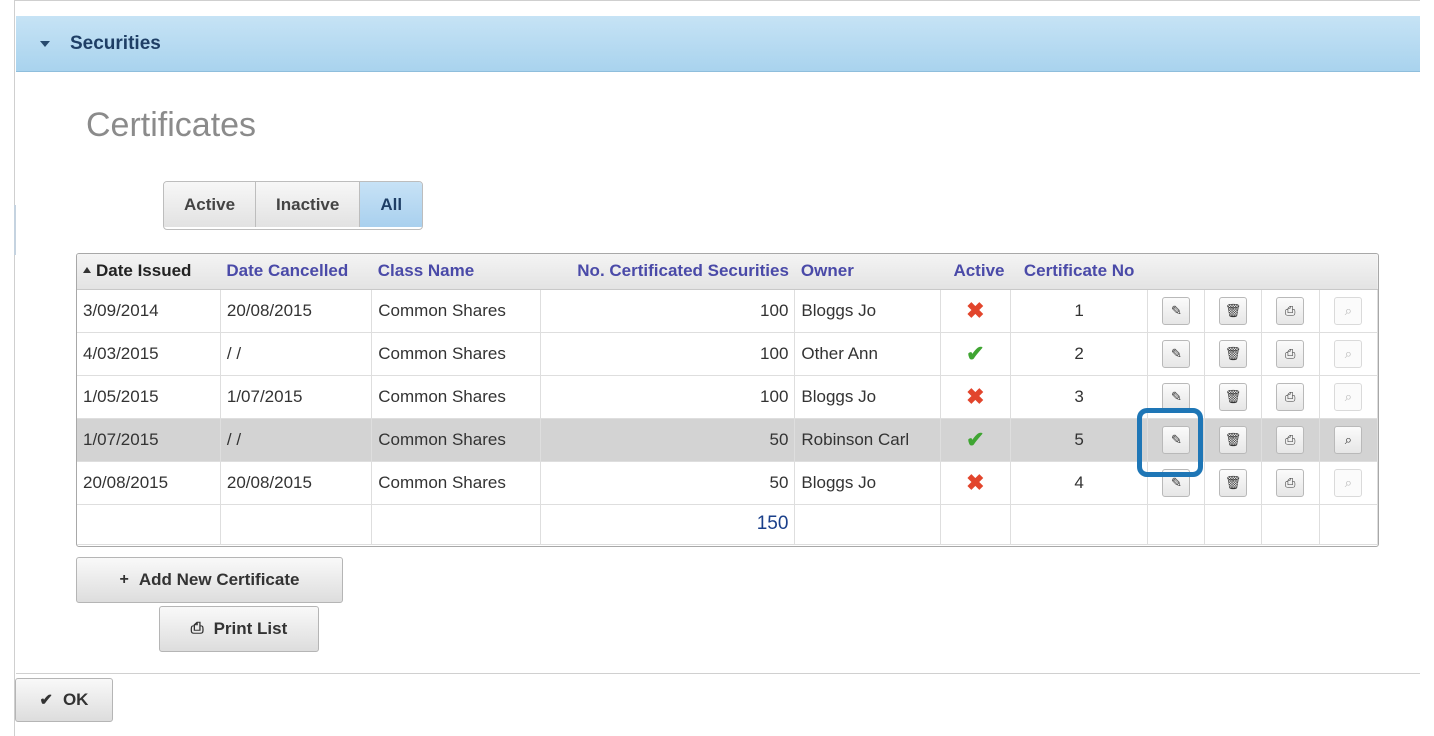 The width and height of the screenshot is (1434, 736). What do you see at coordinates (1079, 311) in the screenshot?
I see `cell-certificate-no: 1` at bounding box center [1079, 311].